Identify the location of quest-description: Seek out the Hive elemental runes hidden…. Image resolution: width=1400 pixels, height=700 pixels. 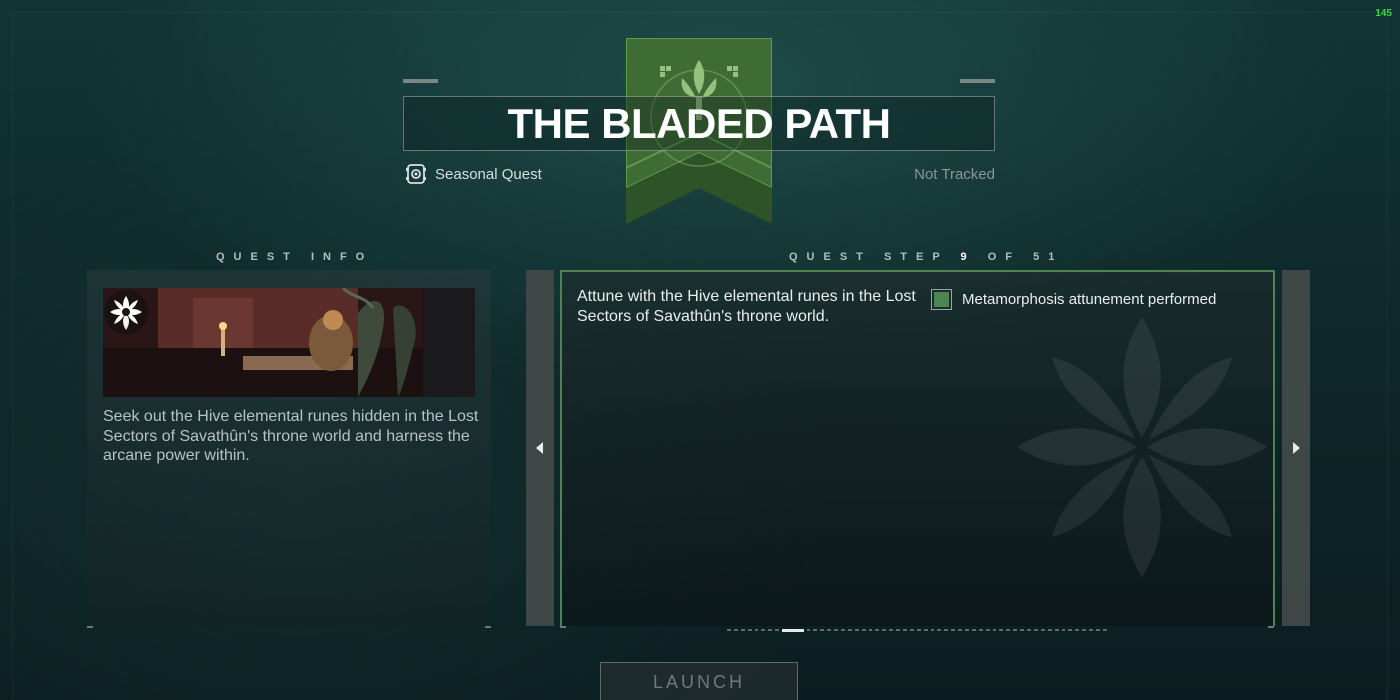
(291, 436).